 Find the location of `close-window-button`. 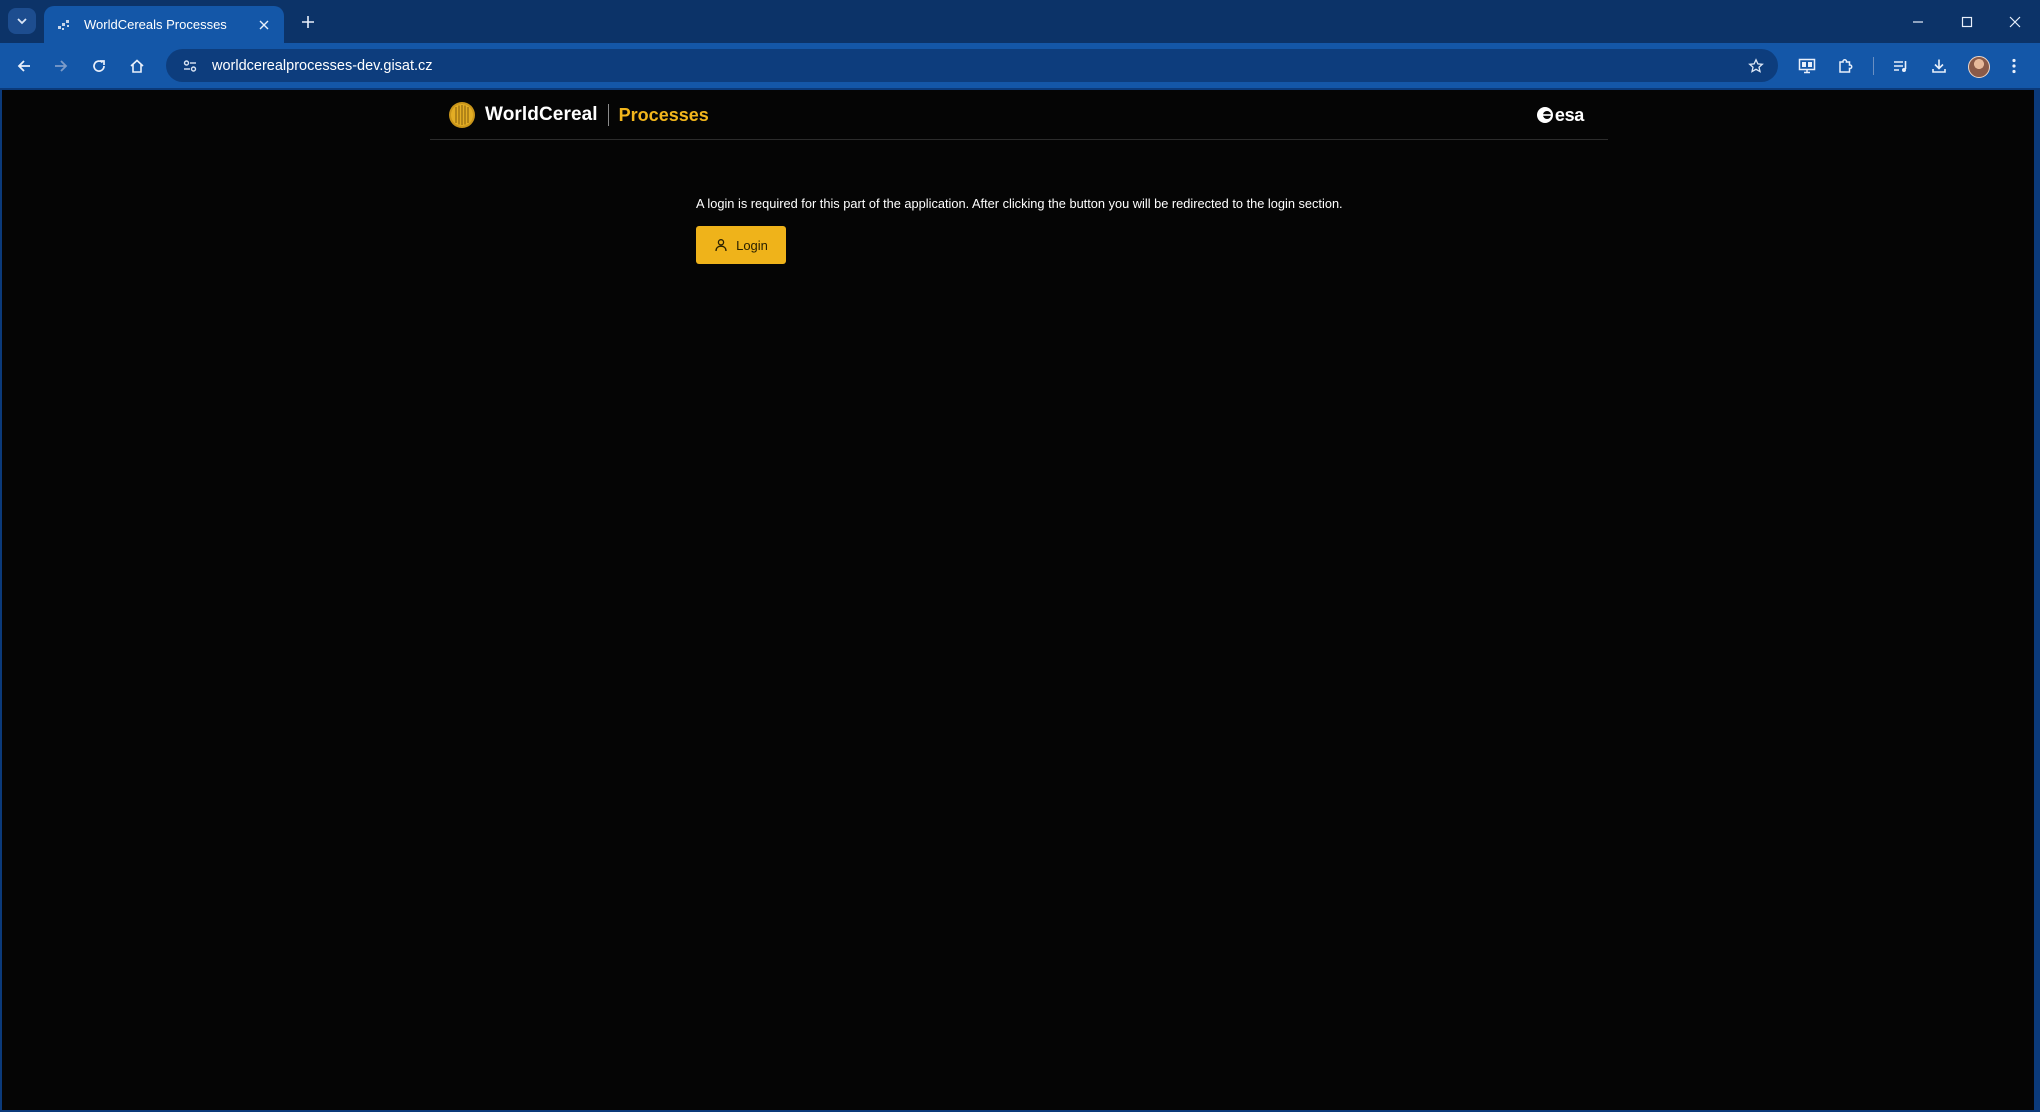

close-window-button is located at coordinates (2015, 21).